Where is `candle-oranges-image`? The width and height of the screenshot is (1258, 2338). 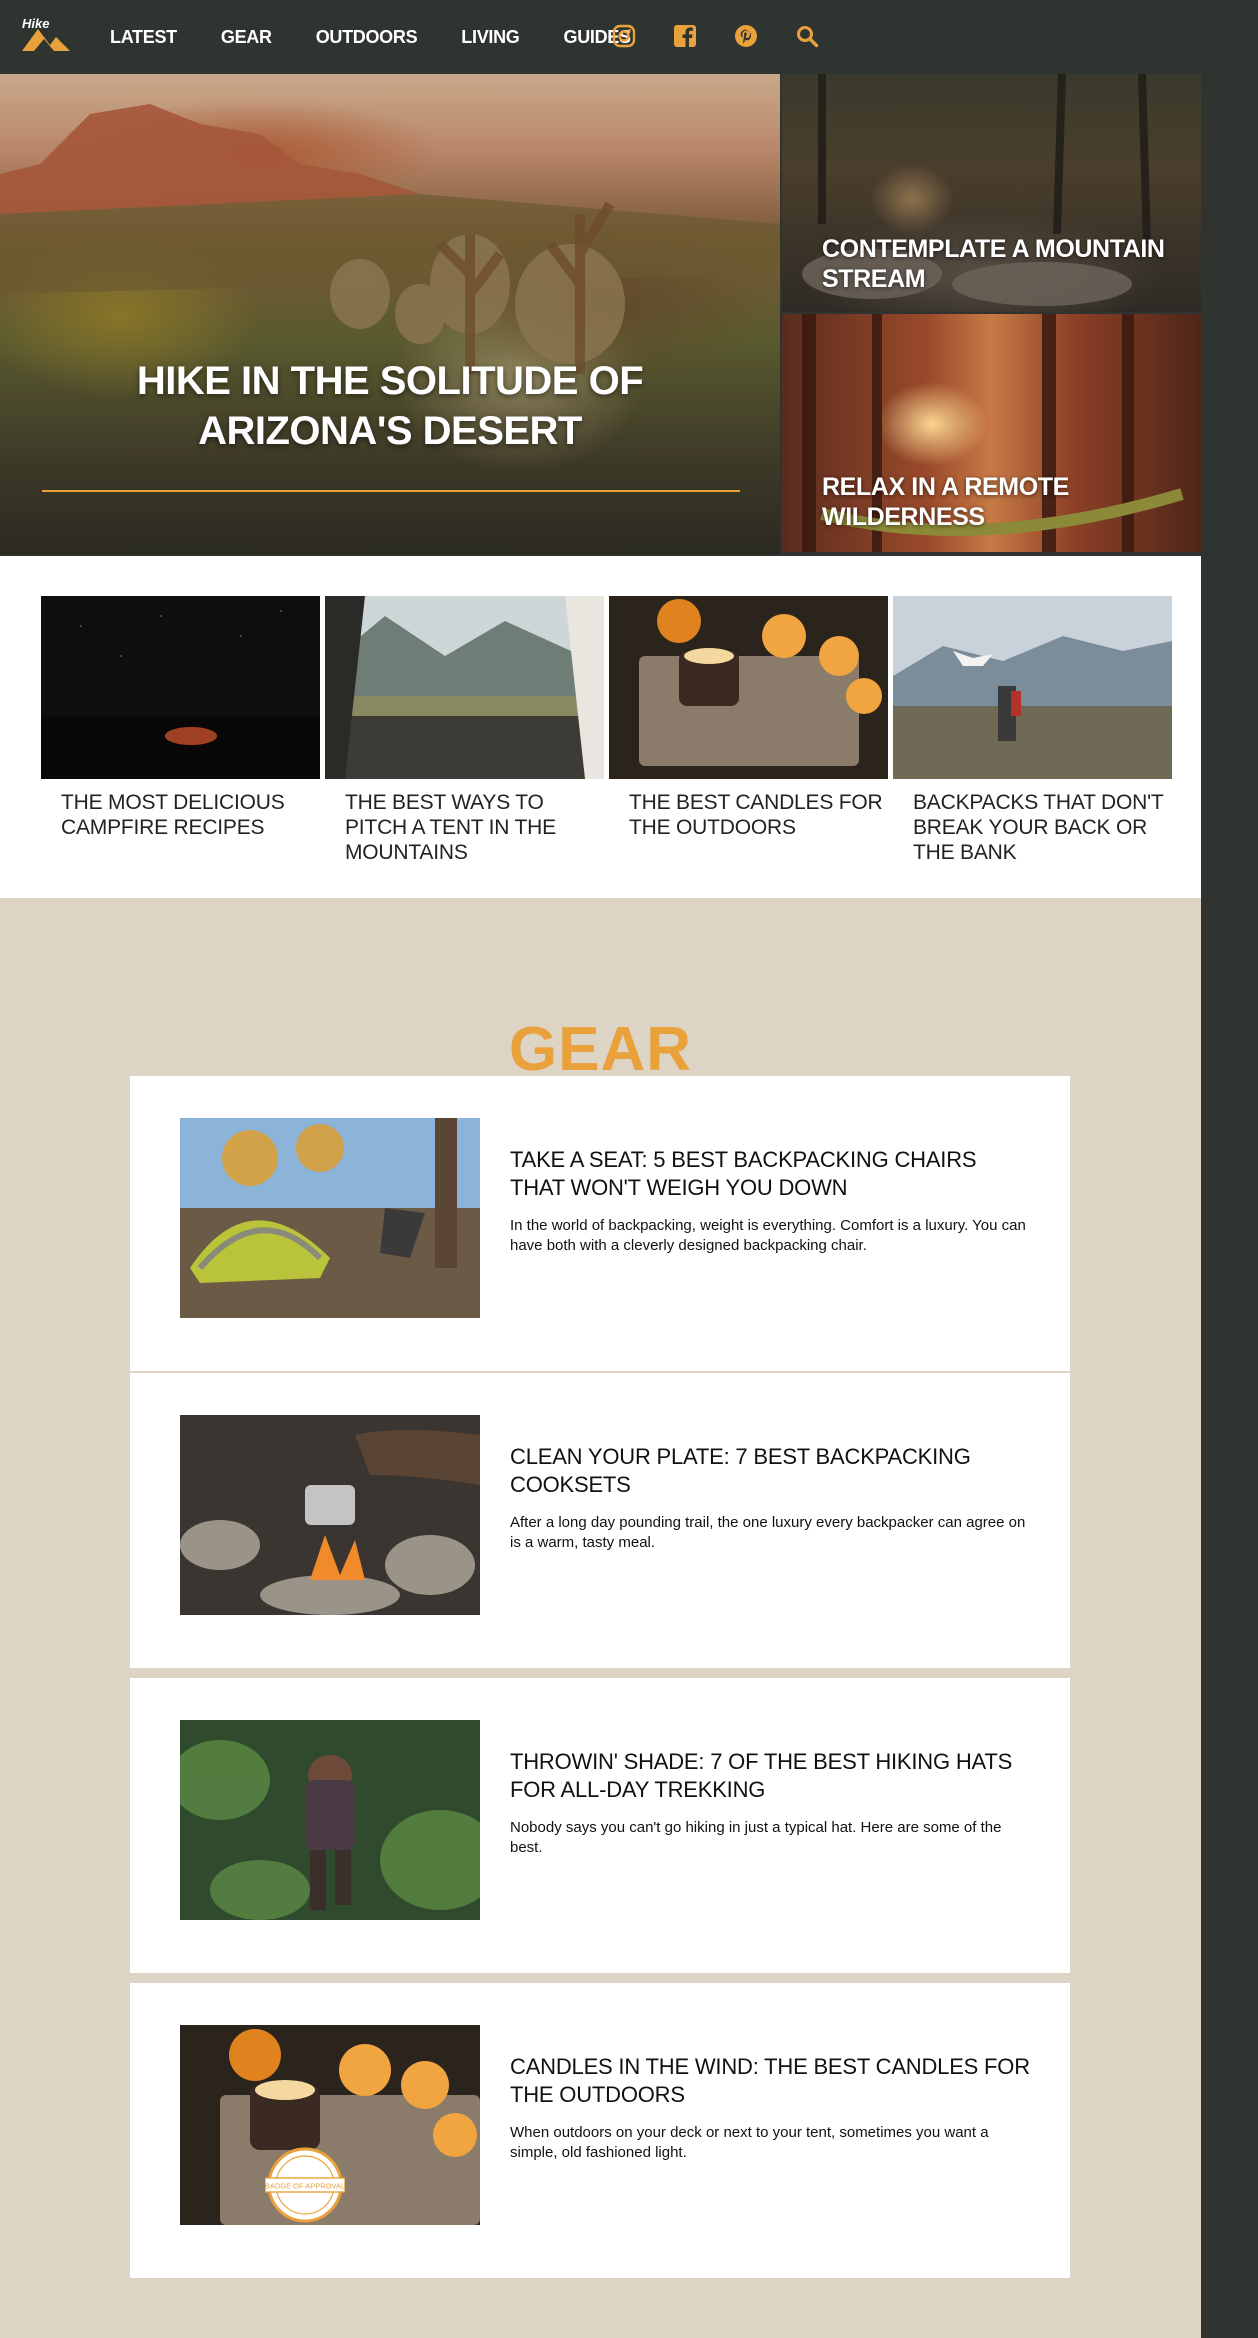
candle-oranges-image is located at coordinates (748, 687).